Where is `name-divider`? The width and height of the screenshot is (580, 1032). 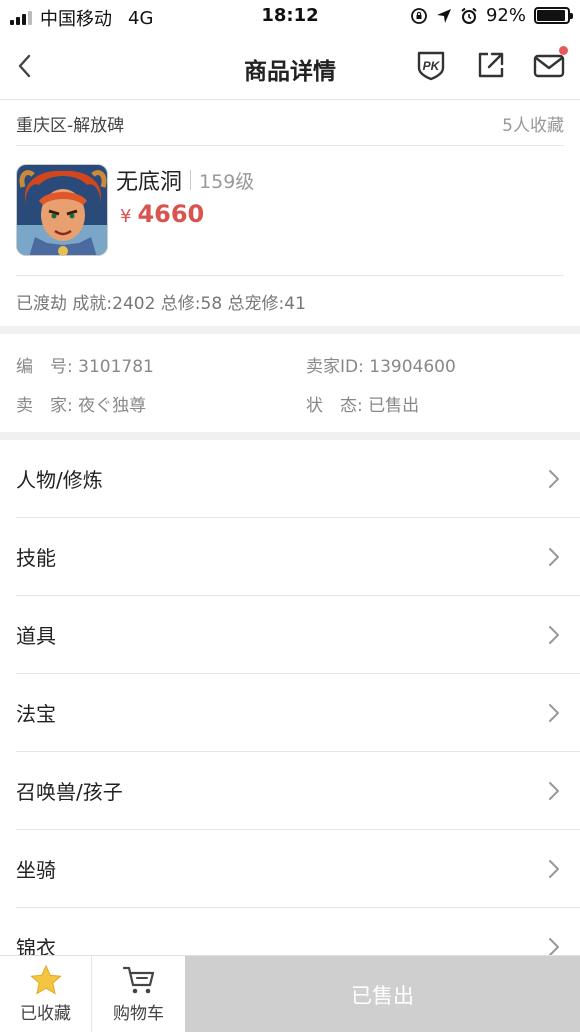 name-divider is located at coordinates (191, 180).